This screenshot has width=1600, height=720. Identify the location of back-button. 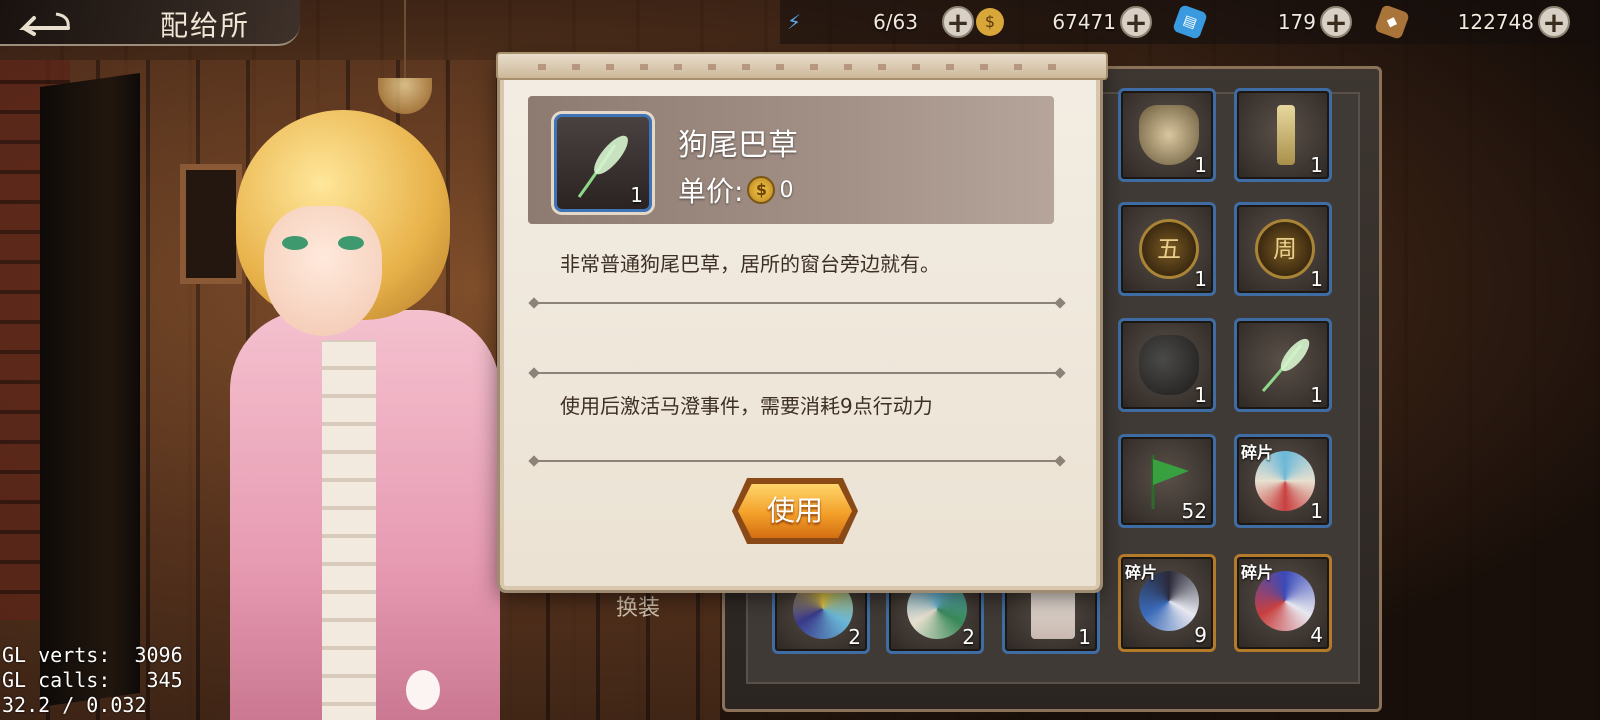
(42, 22).